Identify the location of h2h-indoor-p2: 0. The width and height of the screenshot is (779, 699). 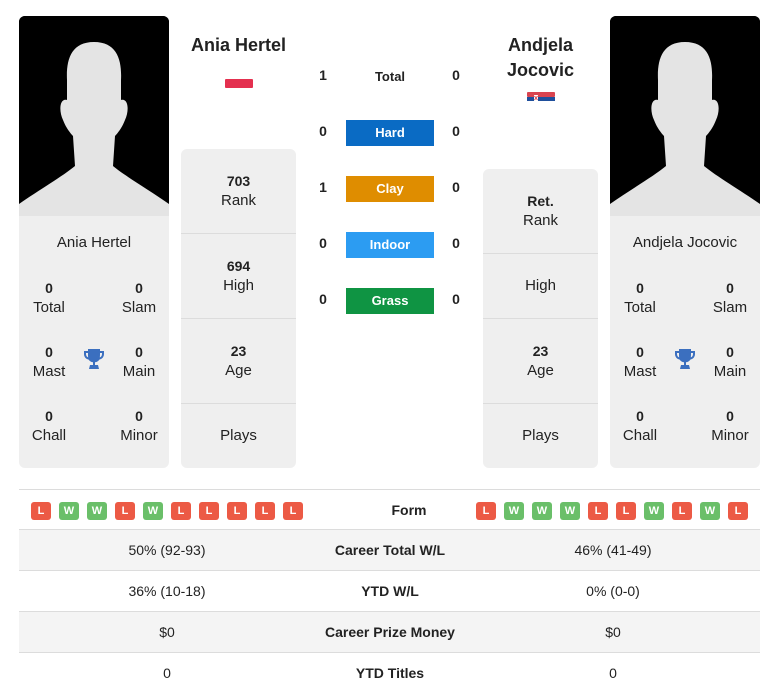
(456, 243).